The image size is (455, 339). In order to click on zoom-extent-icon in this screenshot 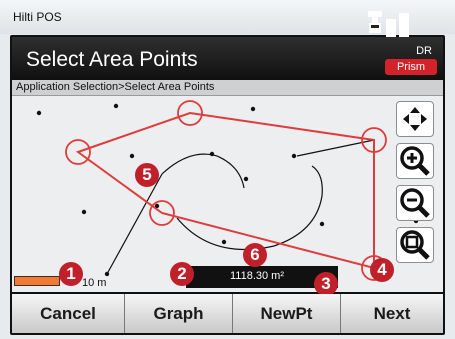, I will do `click(415, 245)`.